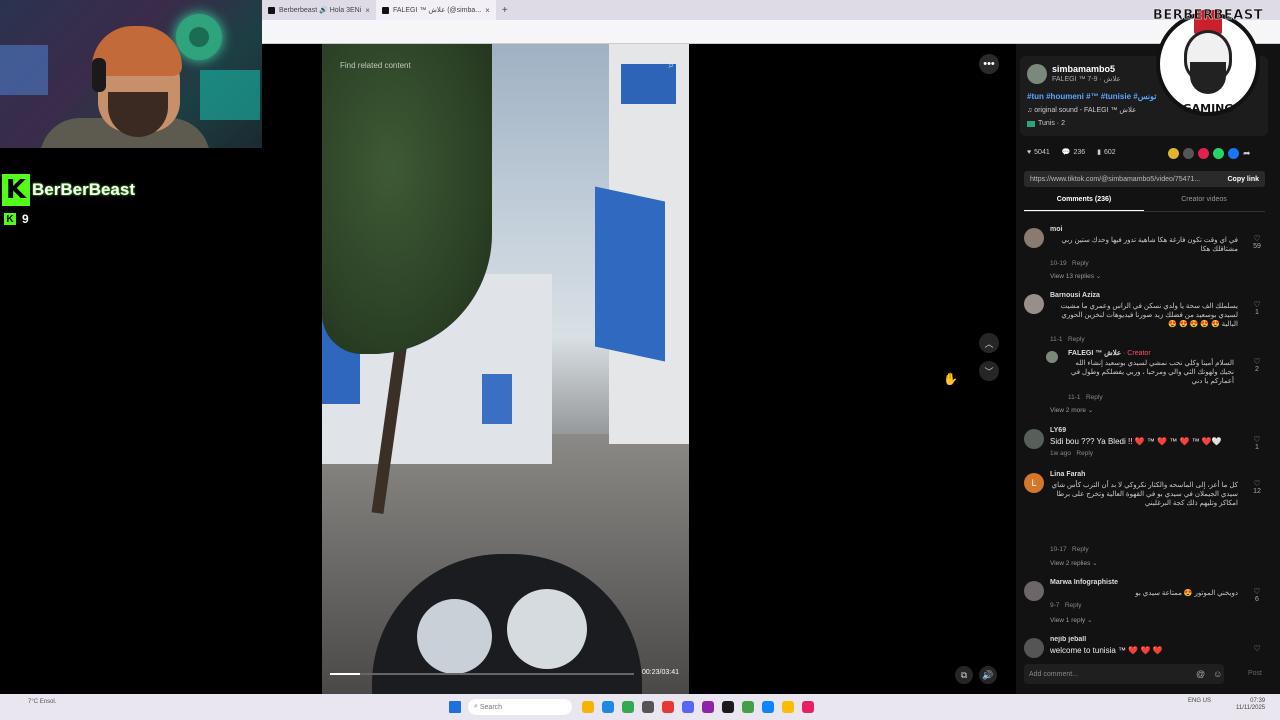 The height and width of the screenshot is (720, 1280). I want to click on tab-falegi: FALEGI ™ علاش (@simba... ×, so click(435, 10).